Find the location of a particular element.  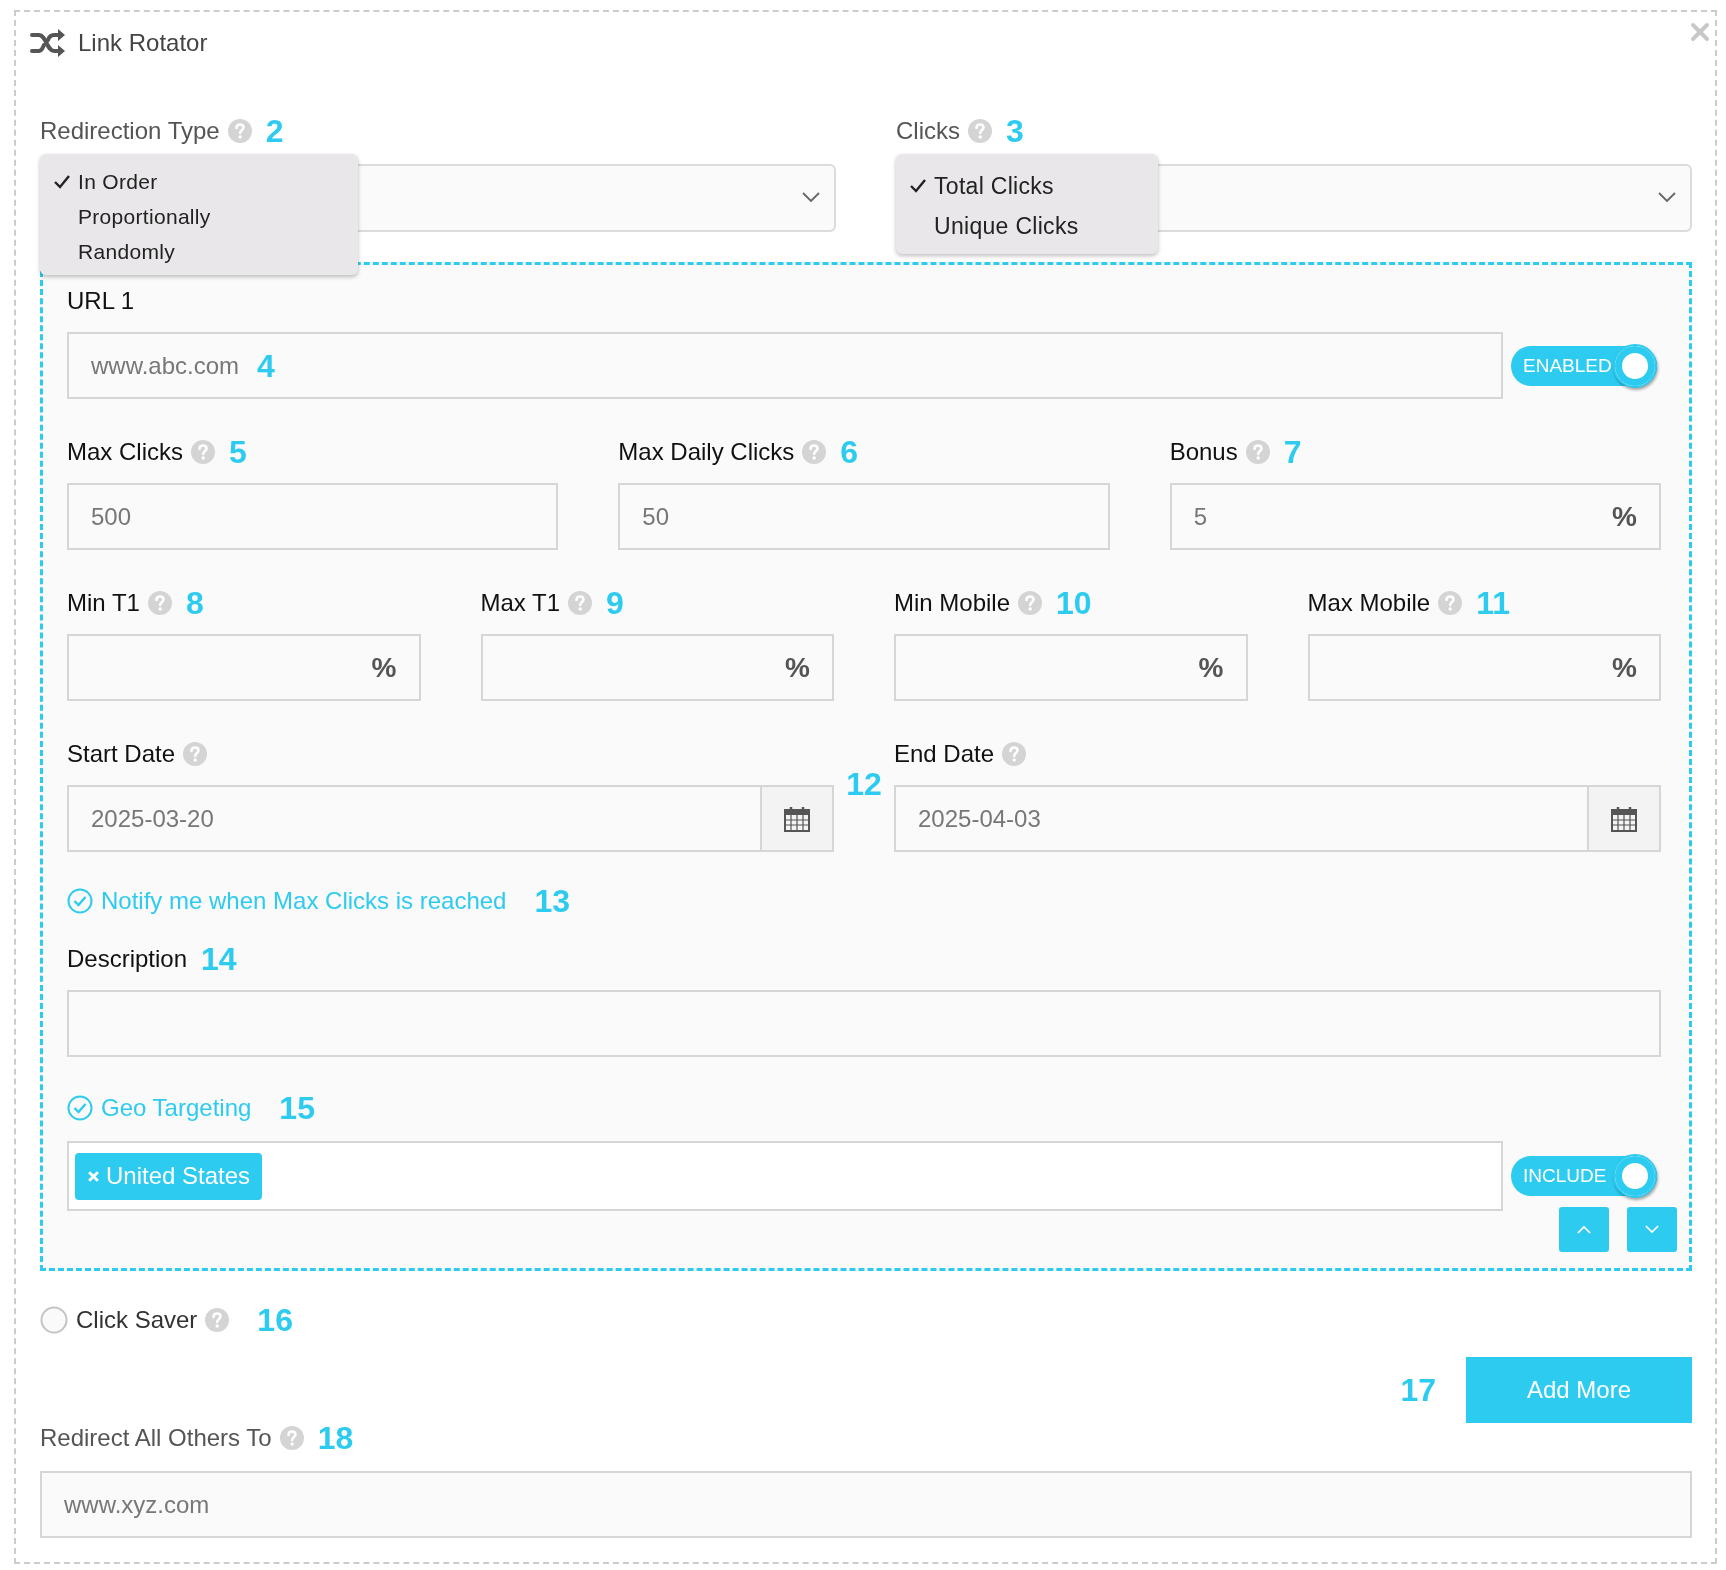

menu-item: Unique Clicks is located at coordinates (1027, 226).